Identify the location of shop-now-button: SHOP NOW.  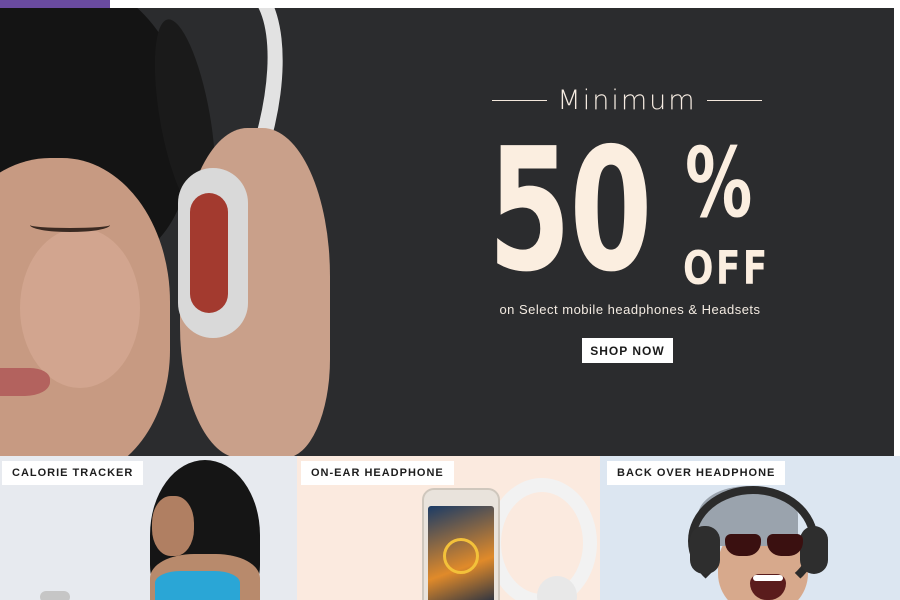
(627, 350).